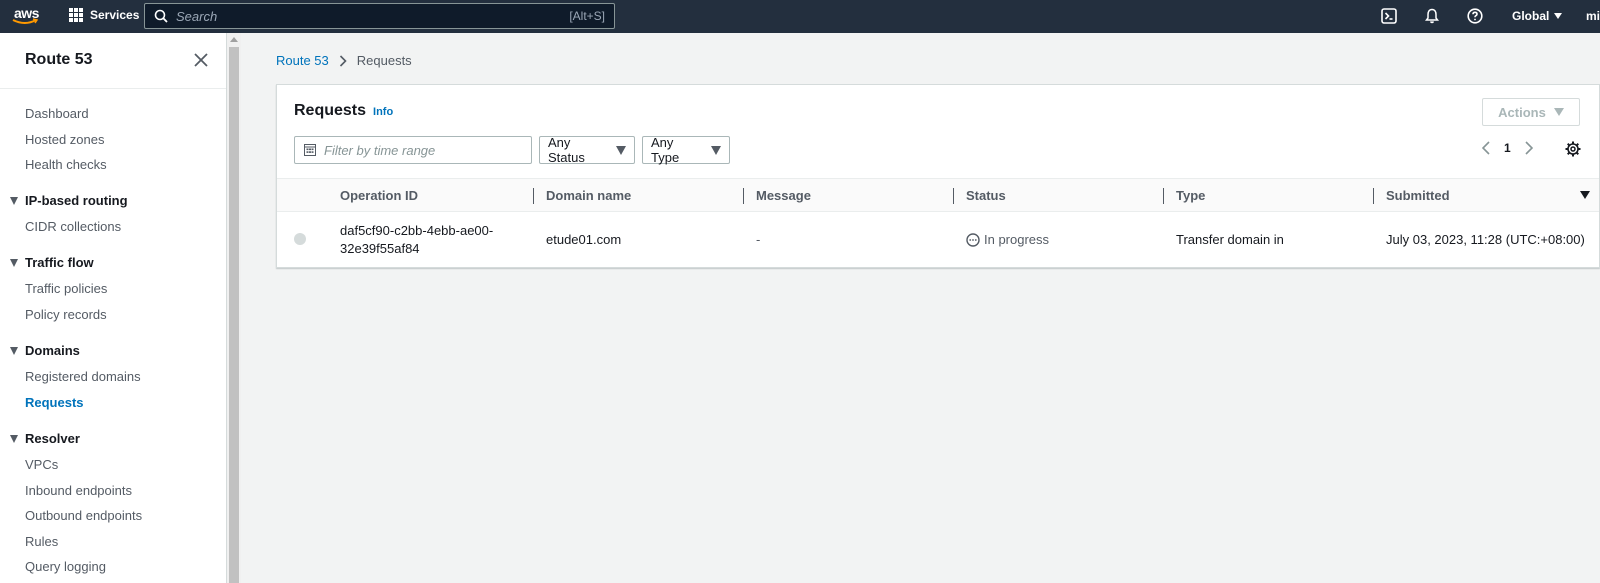 The height and width of the screenshot is (583, 1600). I want to click on search-icon, so click(161, 16).